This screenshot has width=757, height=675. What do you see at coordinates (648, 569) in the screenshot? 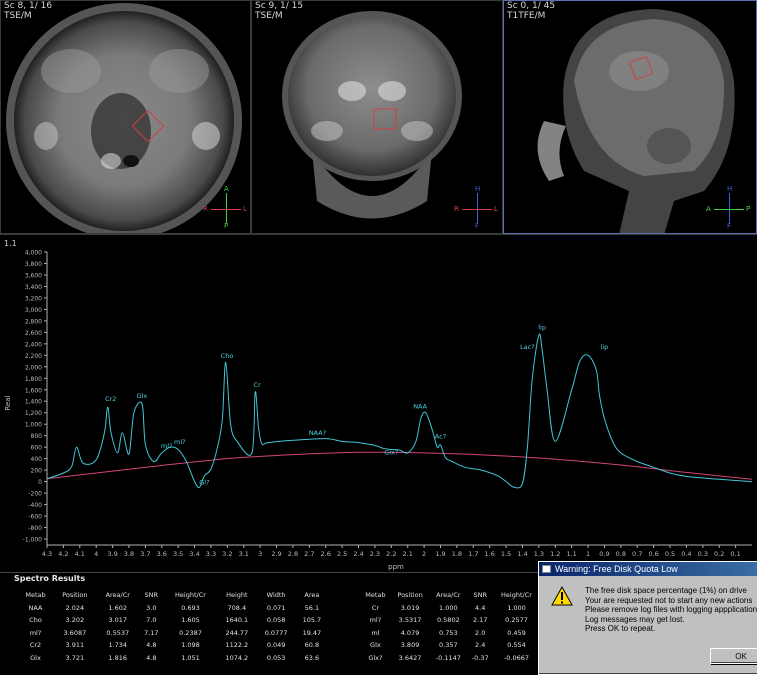
I see `dialog-titlebar: Warning: Free Disk Quota Low` at bounding box center [648, 569].